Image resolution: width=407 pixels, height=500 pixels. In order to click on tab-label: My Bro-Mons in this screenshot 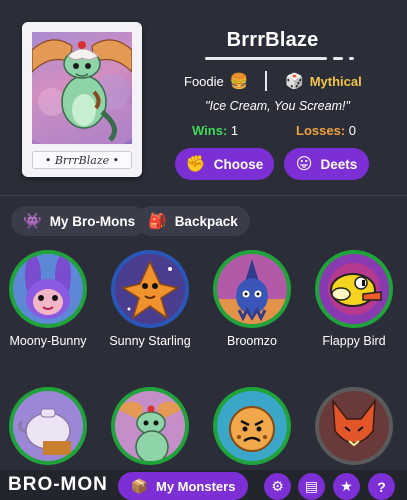, I will do `click(92, 221)`.